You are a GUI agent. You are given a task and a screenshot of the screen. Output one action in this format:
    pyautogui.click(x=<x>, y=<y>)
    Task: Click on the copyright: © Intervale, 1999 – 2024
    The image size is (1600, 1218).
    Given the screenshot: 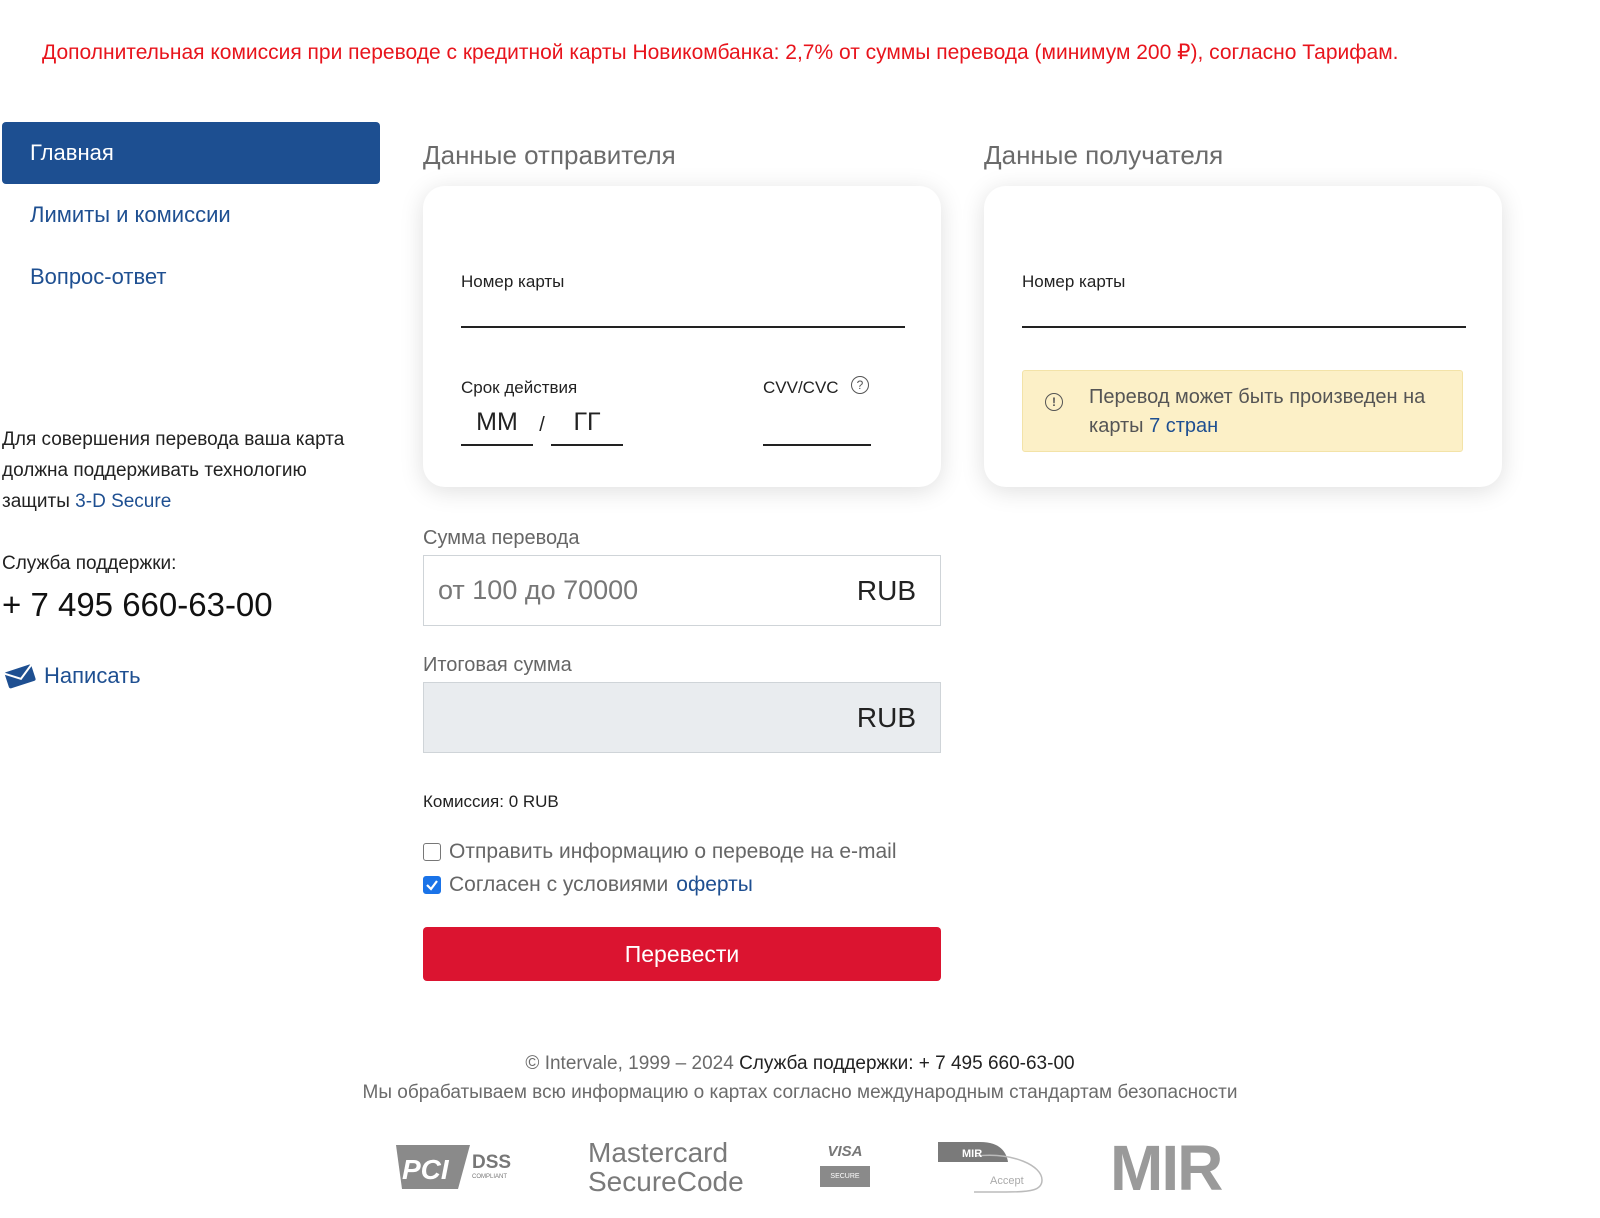 What is the action you would take?
    pyautogui.click(x=629, y=1063)
    